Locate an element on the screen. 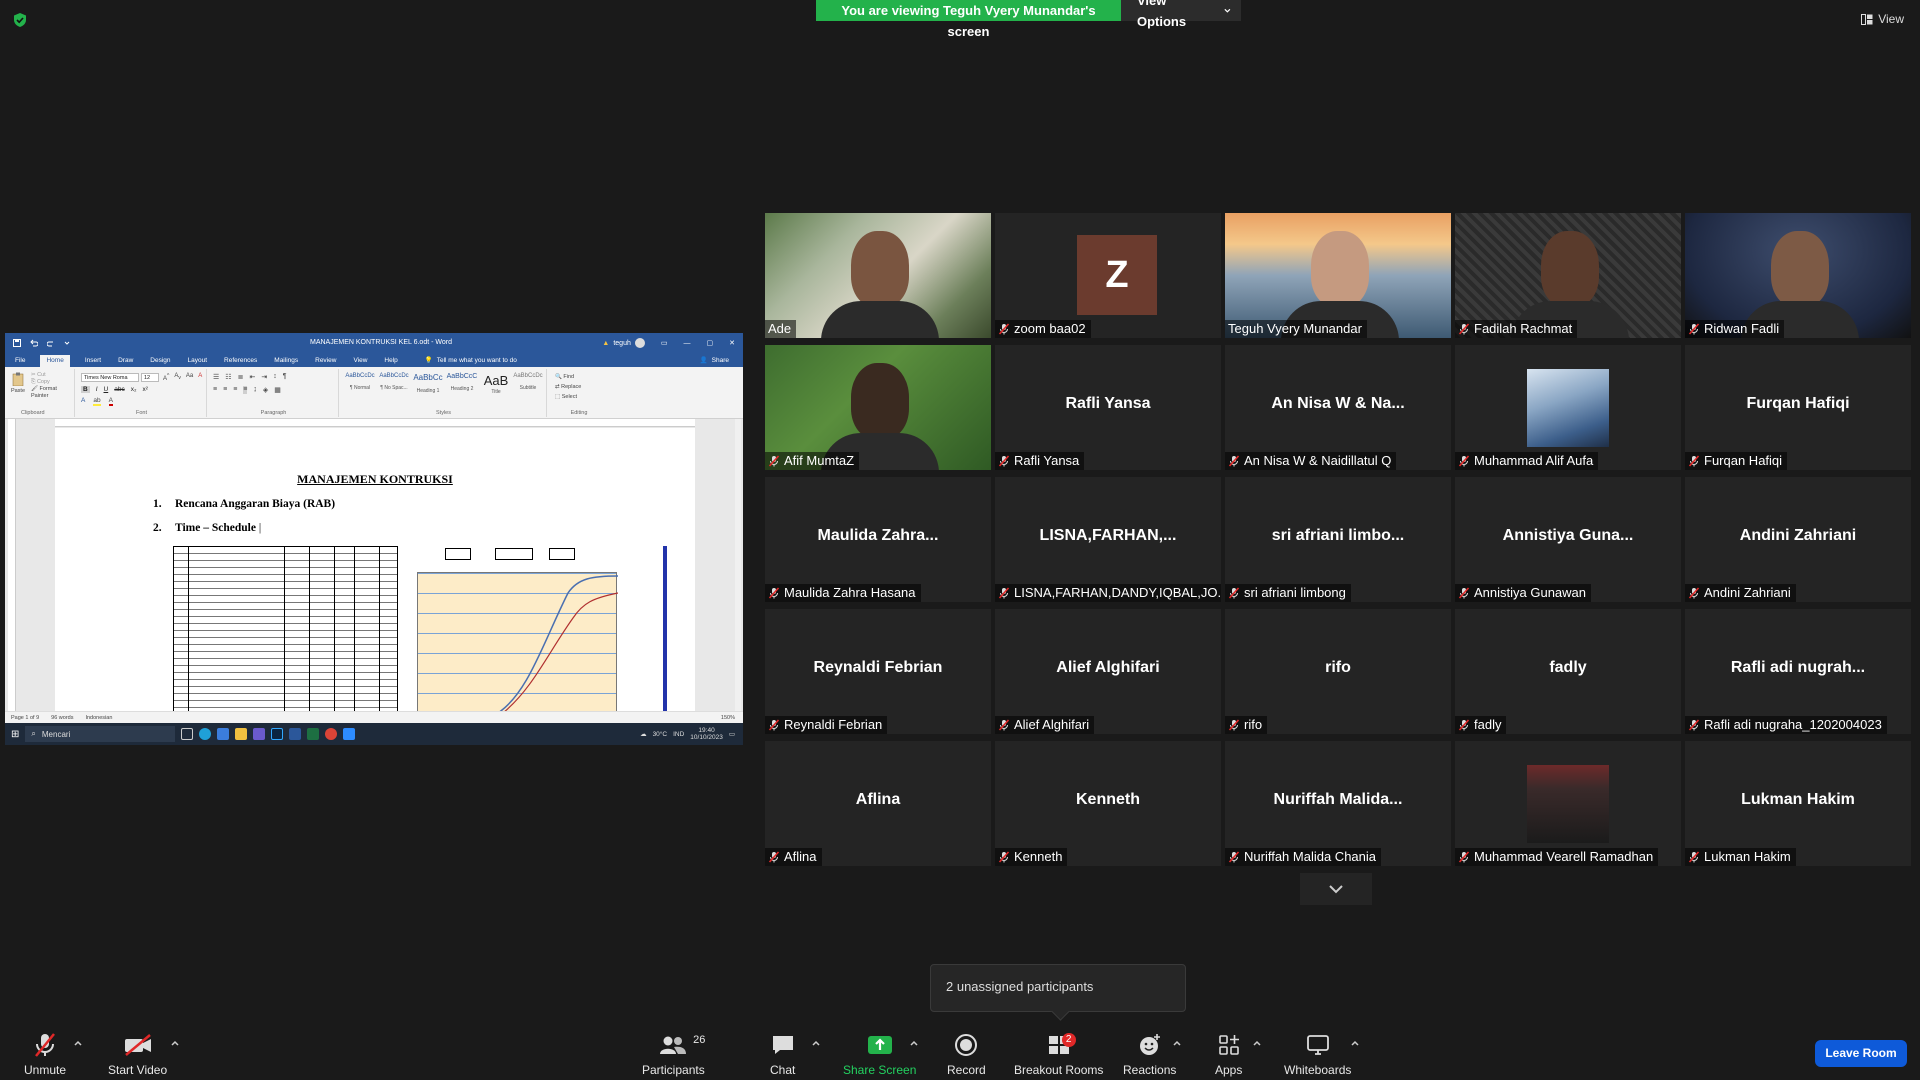 Image resolution: width=1920 pixels, height=1080 pixels. numbering-icon: ☷ is located at coordinates (228, 377).